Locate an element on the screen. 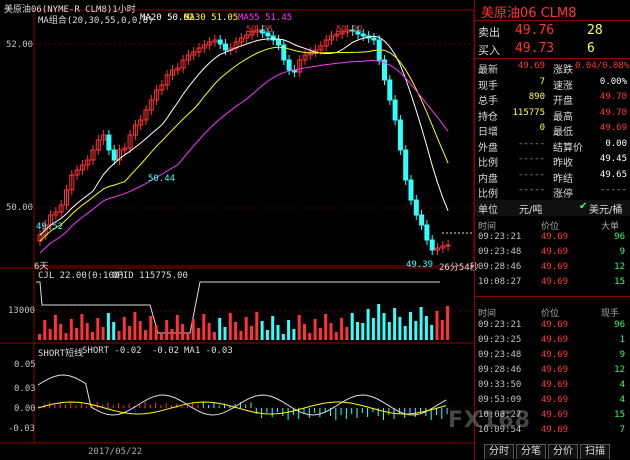 The image size is (630, 460). stat-value: 115775 is located at coordinates (528, 112).